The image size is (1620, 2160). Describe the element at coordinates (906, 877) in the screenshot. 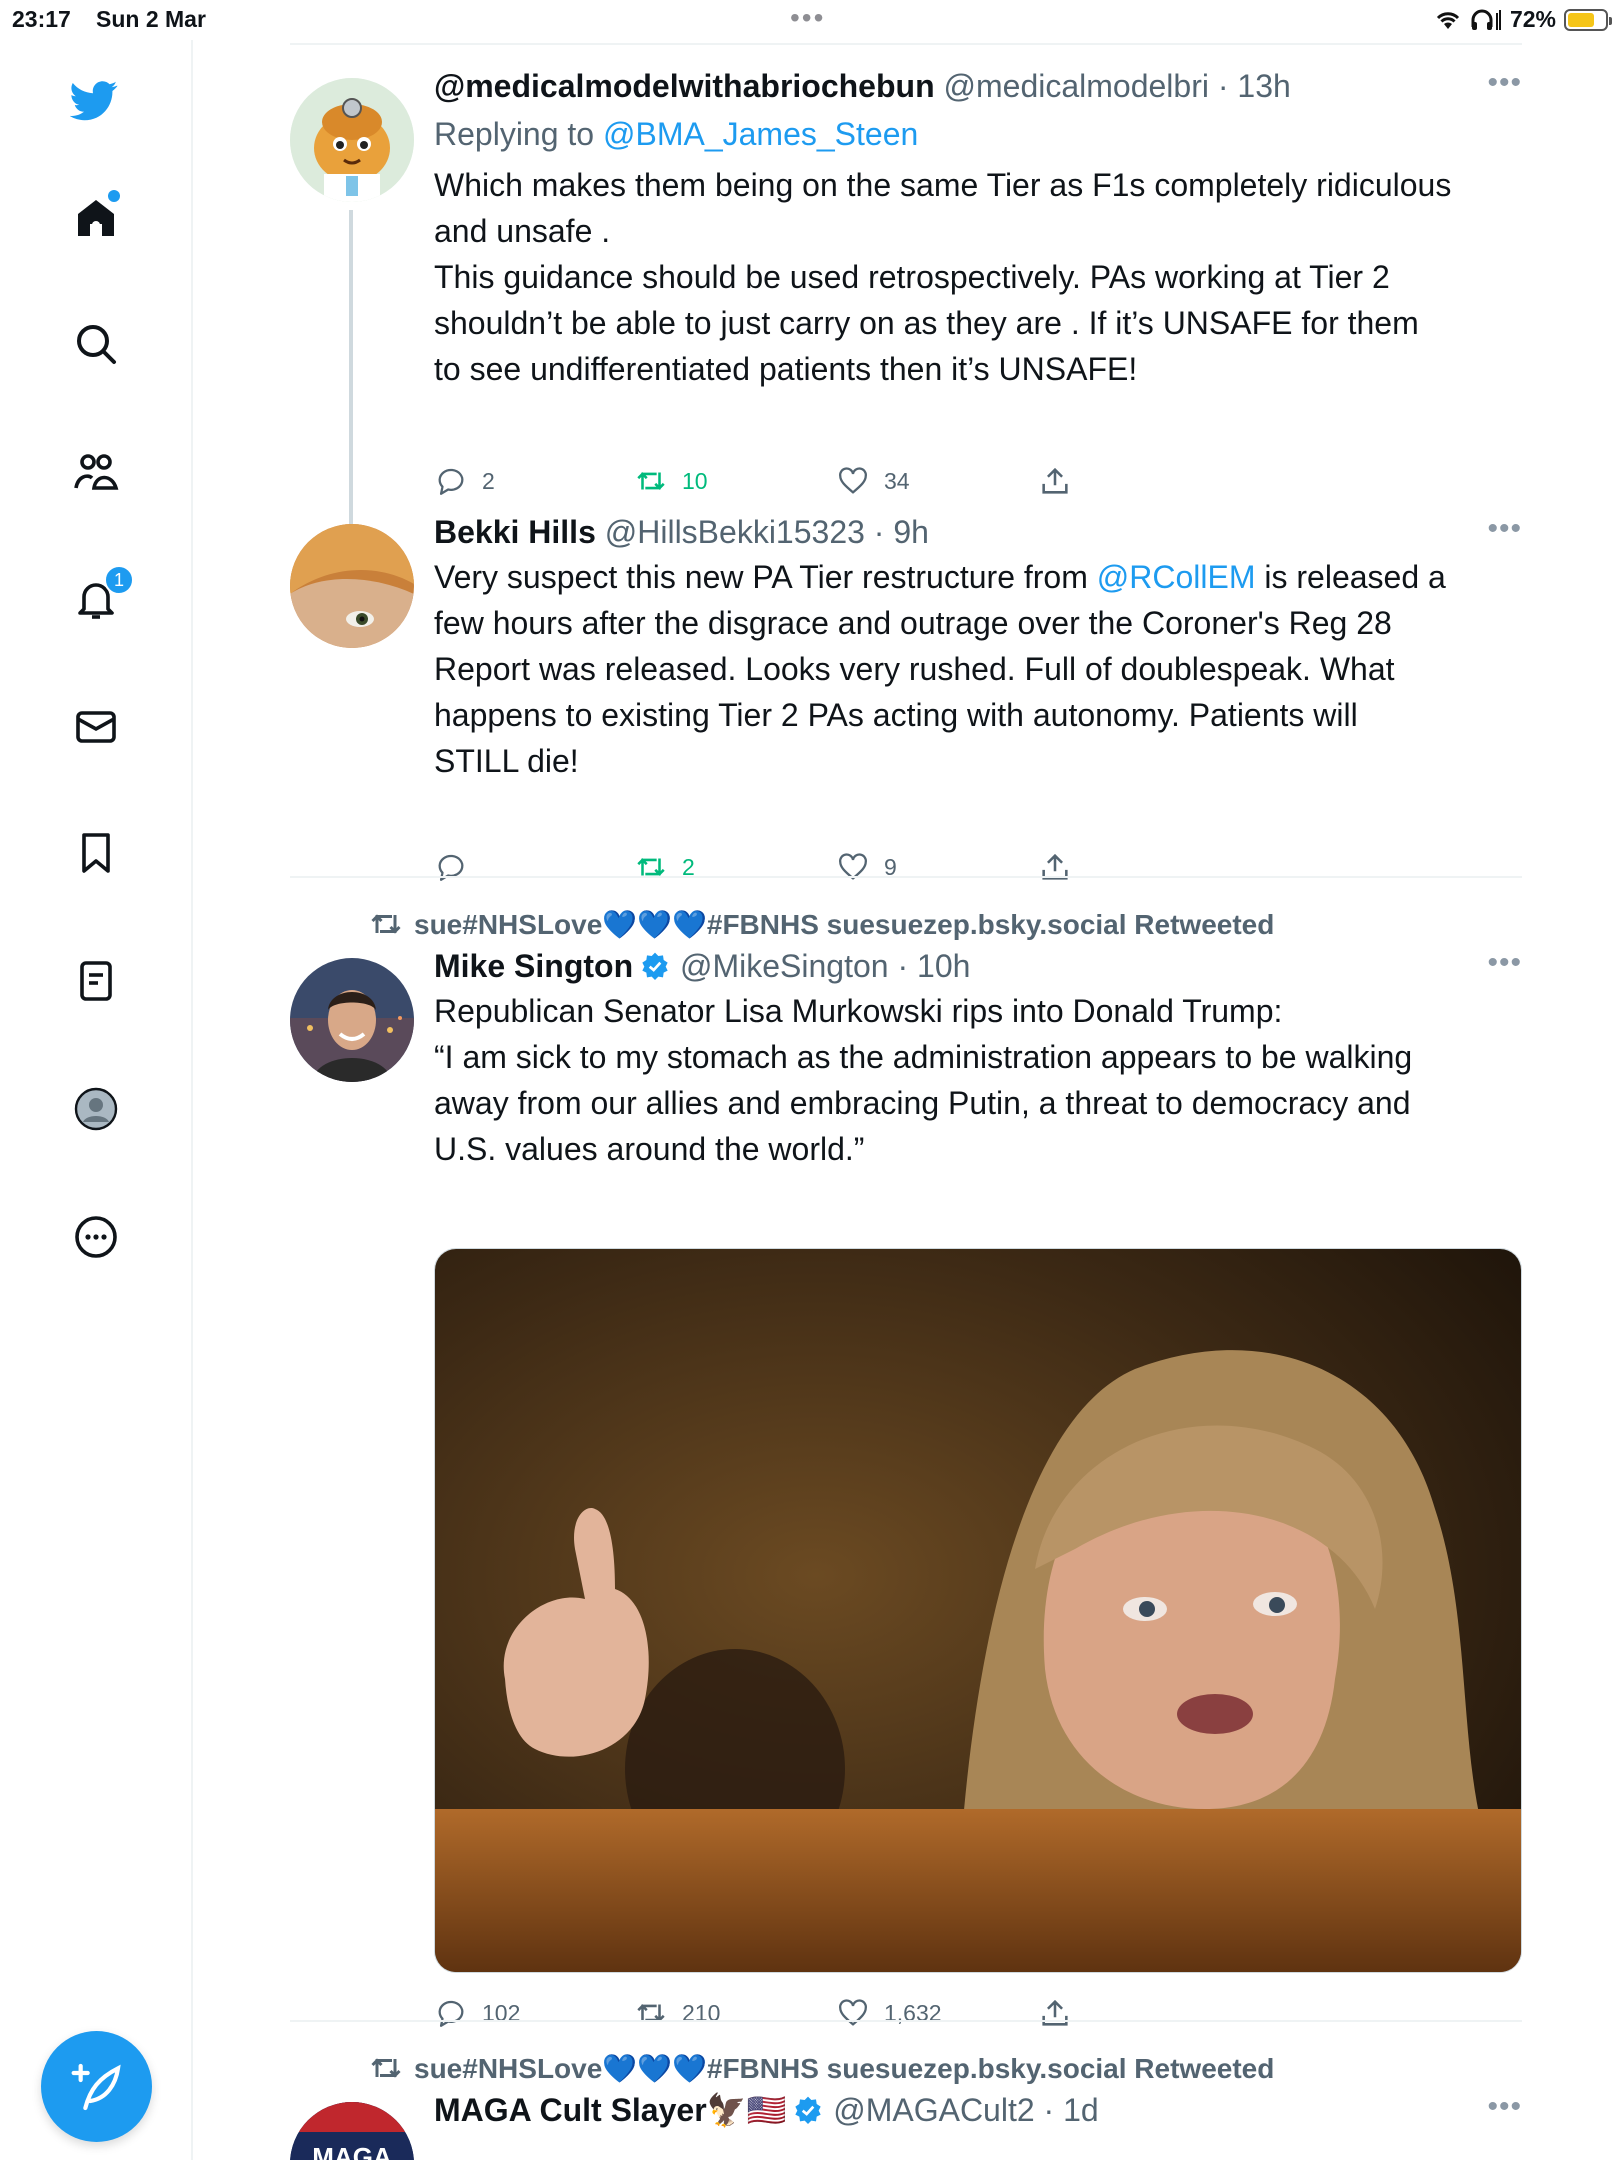

I see `tweet-divider` at that location.